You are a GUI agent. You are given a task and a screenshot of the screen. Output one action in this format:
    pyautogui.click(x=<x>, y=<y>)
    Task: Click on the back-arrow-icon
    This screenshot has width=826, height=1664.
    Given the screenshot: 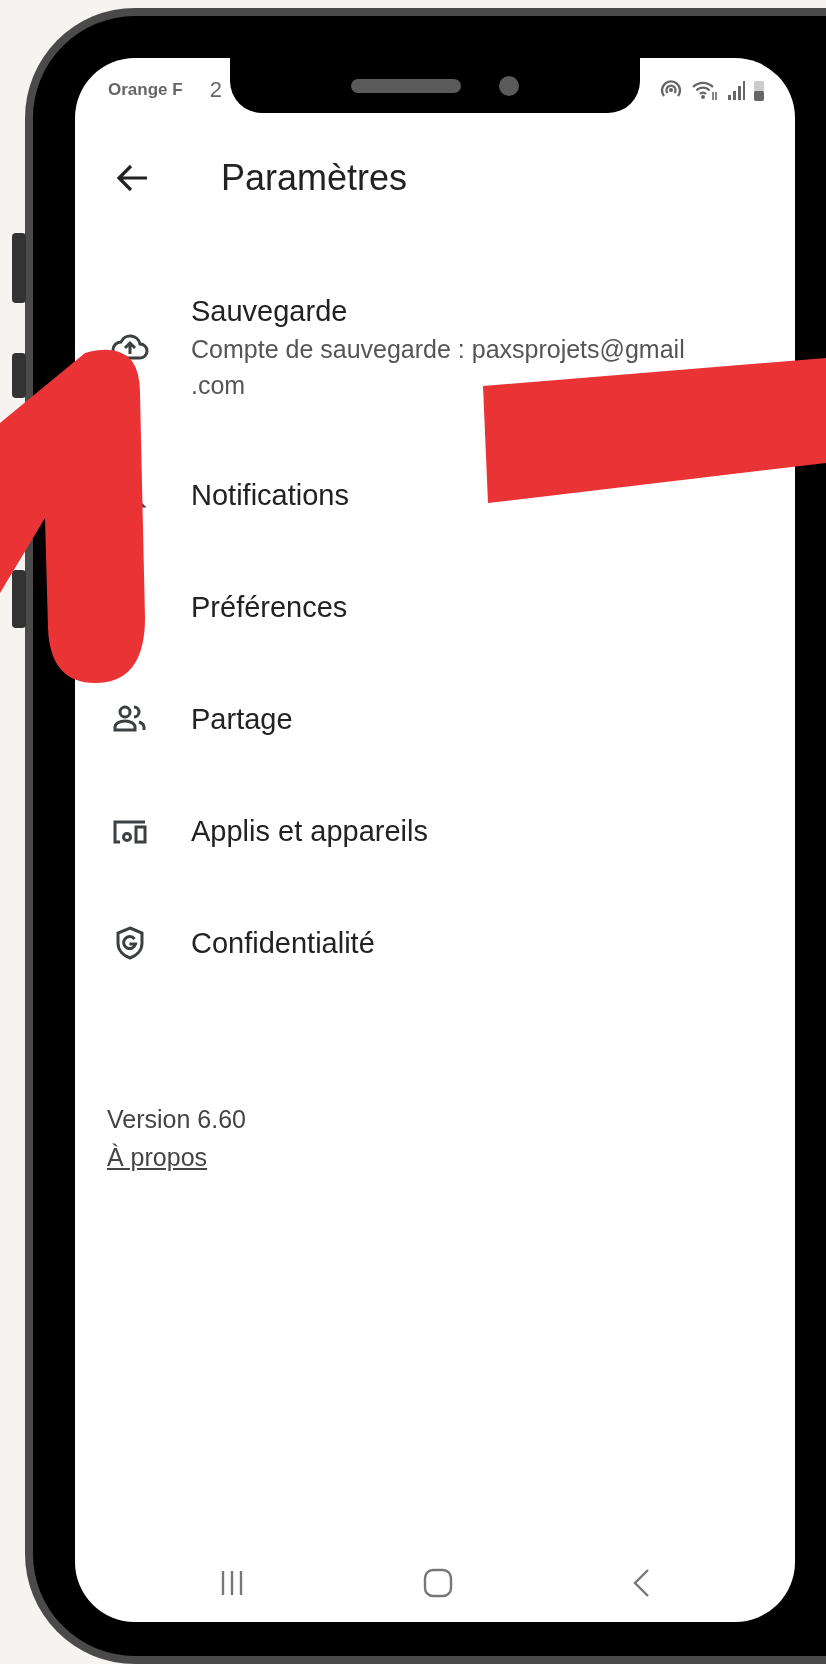 What is the action you would take?
    pyautogui.click(x=132, y=178)
    